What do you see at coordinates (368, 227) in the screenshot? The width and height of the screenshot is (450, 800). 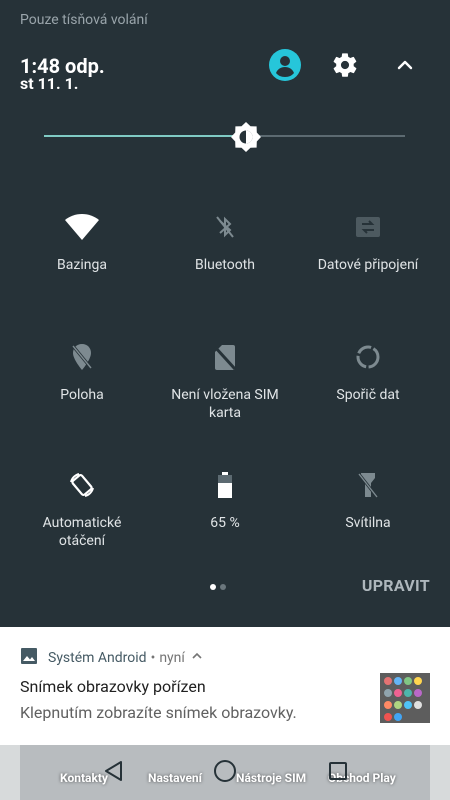 I see `data-connection-icon` at bounding box center [368, 227].